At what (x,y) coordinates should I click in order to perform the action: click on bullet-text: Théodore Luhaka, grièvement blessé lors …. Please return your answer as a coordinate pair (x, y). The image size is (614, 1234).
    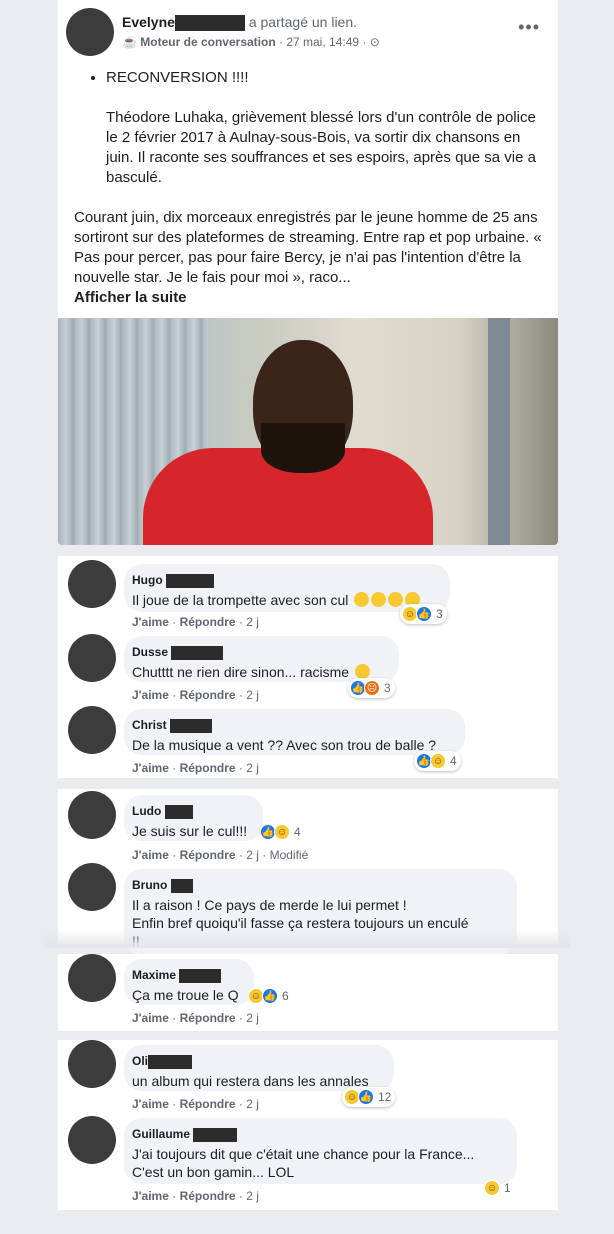
    Looking at the image, I should click on (321, 147).